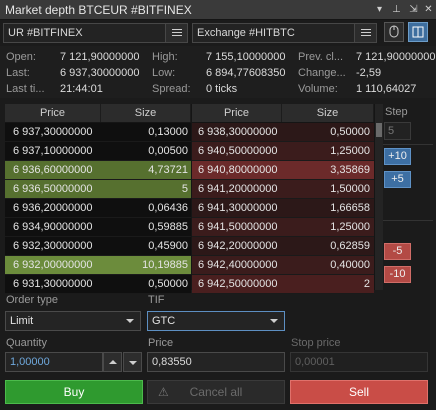 The width and height of the screenshot is (436, 410). Describe the element at coordinates (53, 284) in the screenshot. I see `bid-price: 6 931,30000000` at that location.